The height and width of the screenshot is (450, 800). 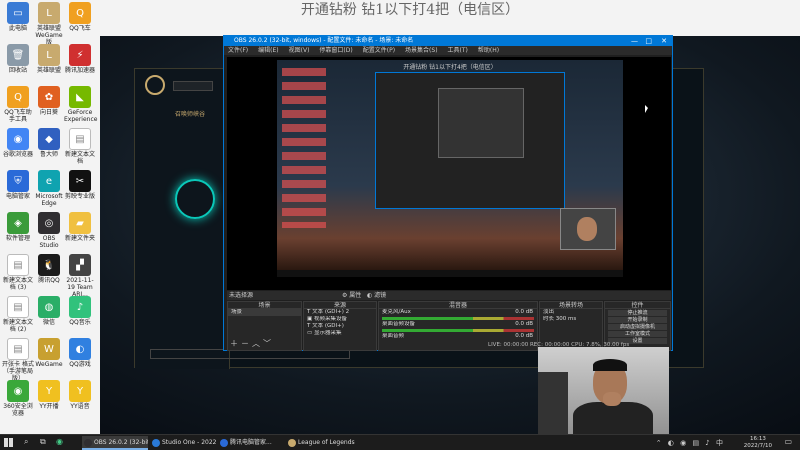 I want to click on start-recording-button: 开始录制, so click(x=637, y=320).